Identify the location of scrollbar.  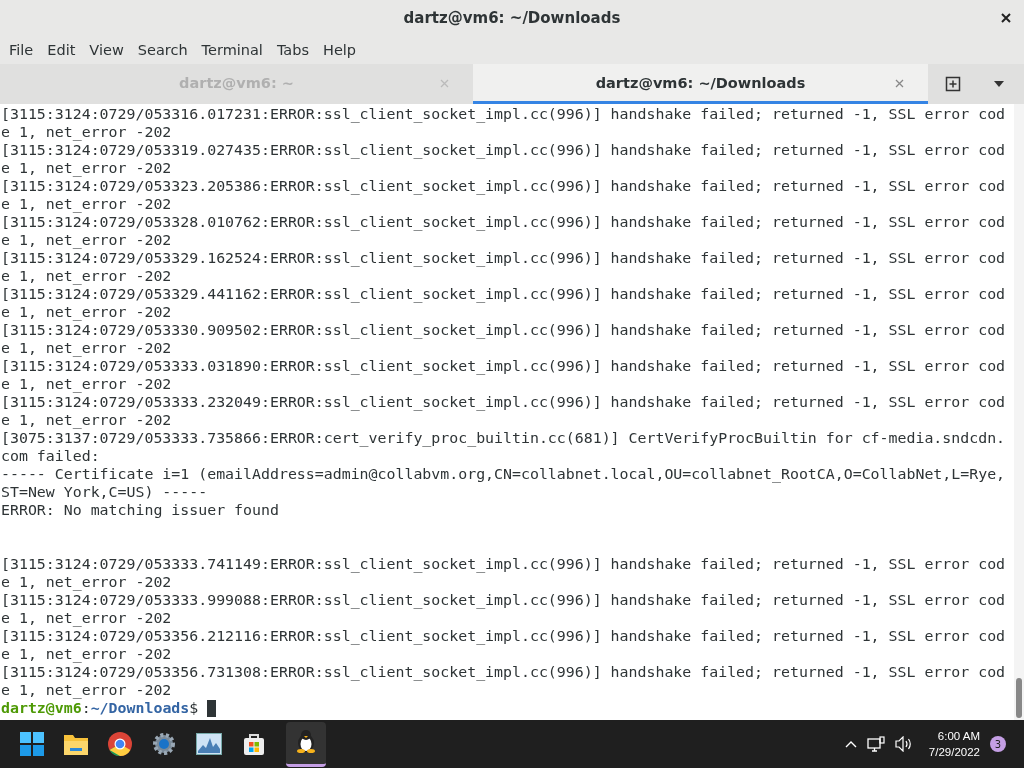
(1019, 412).